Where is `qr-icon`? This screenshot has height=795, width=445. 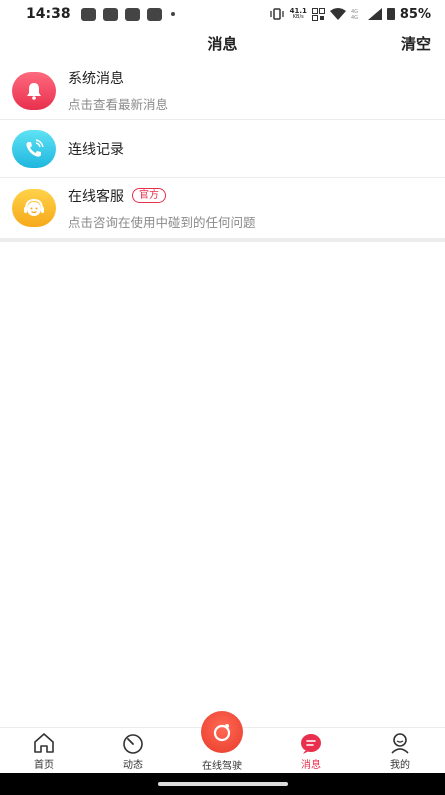
qr-icon is located at coordinates (318, 14).